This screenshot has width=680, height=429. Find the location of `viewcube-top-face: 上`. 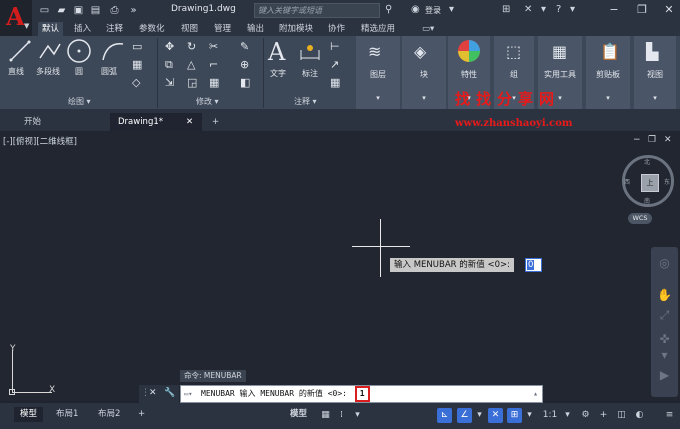

viewcube-top-face: 上 is located at coordinates (650, 183).